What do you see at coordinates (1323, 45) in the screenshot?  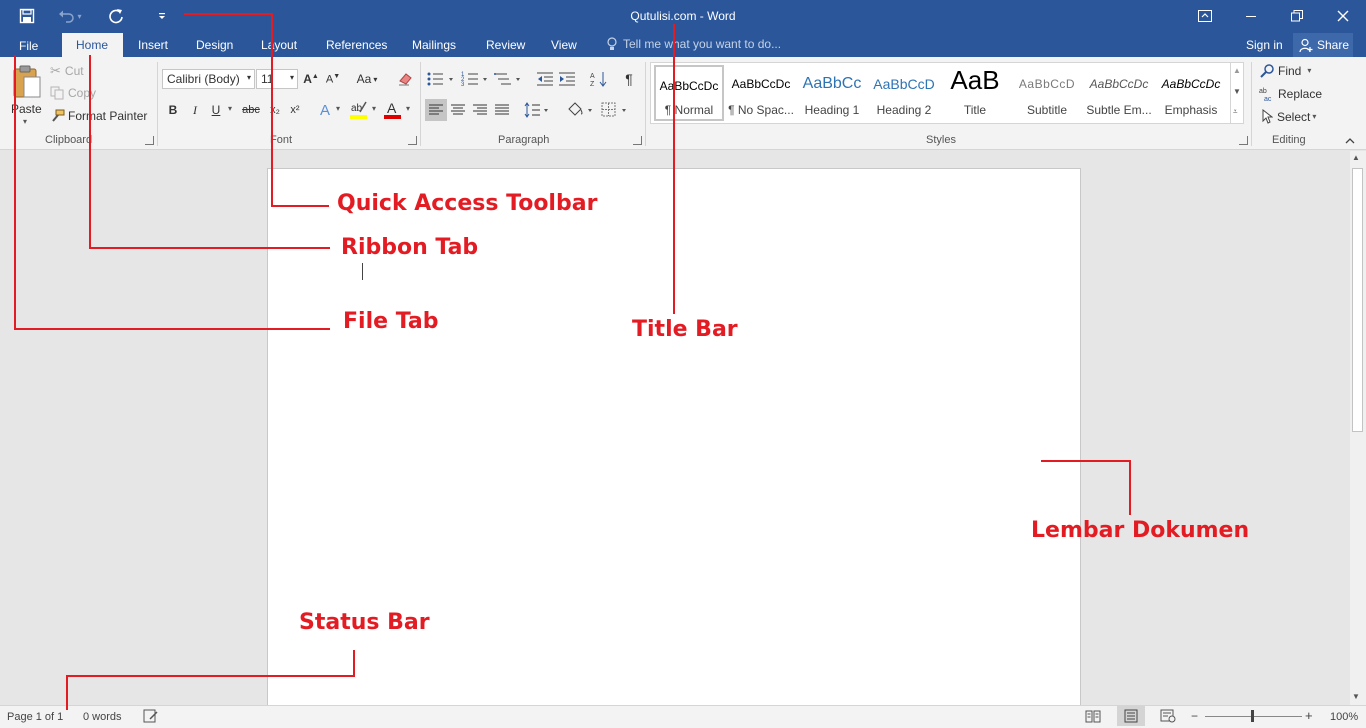 I see `share-button: Share` at bounding box center [1323, 45].